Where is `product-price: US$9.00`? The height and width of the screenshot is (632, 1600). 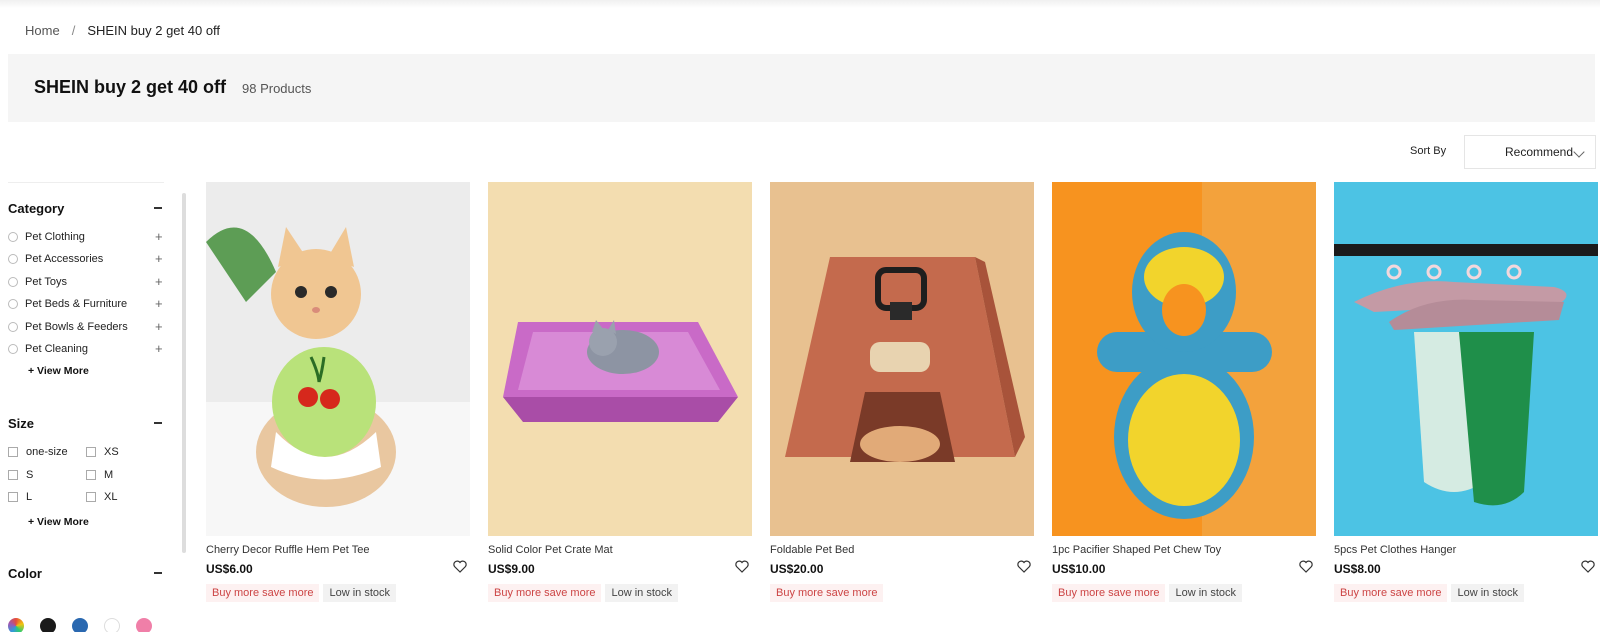 product-price: US$9.00 is located at coordinates (511, 569).